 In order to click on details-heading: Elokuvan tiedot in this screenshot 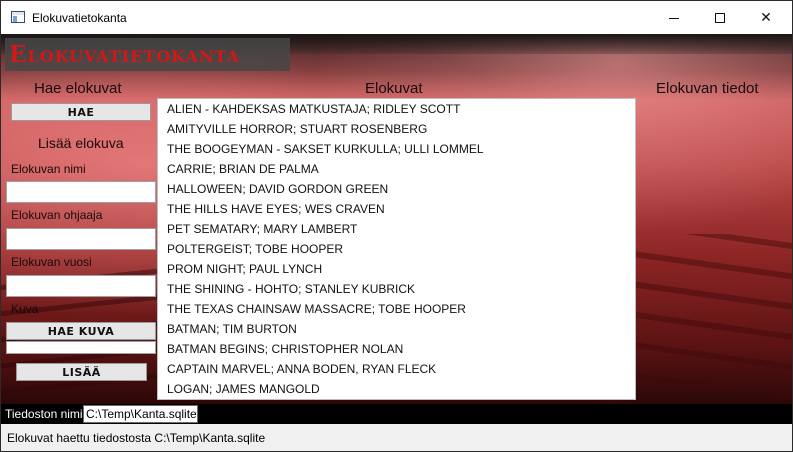, I will do `click(707, 88)`.